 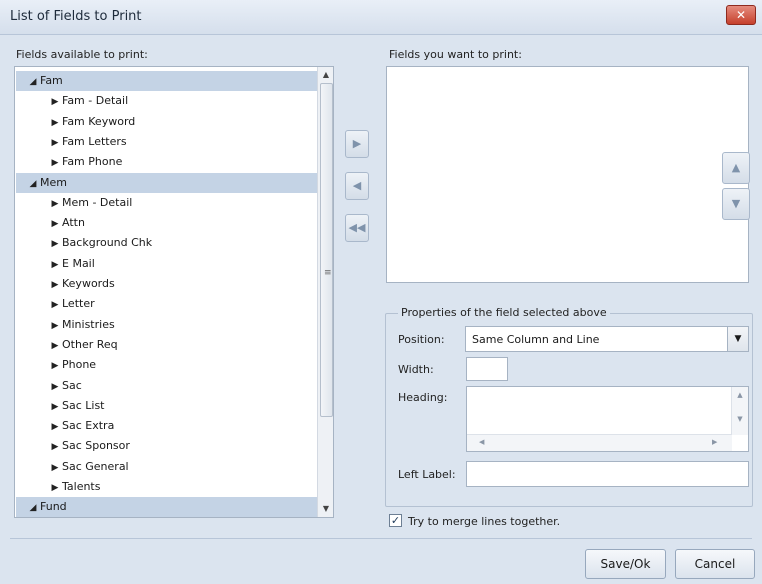 What do you see at coordinates (481, 442) in the screenshot?
I see `scroll-left-arrow-icon: ◀` at bounding box center [481, 442].